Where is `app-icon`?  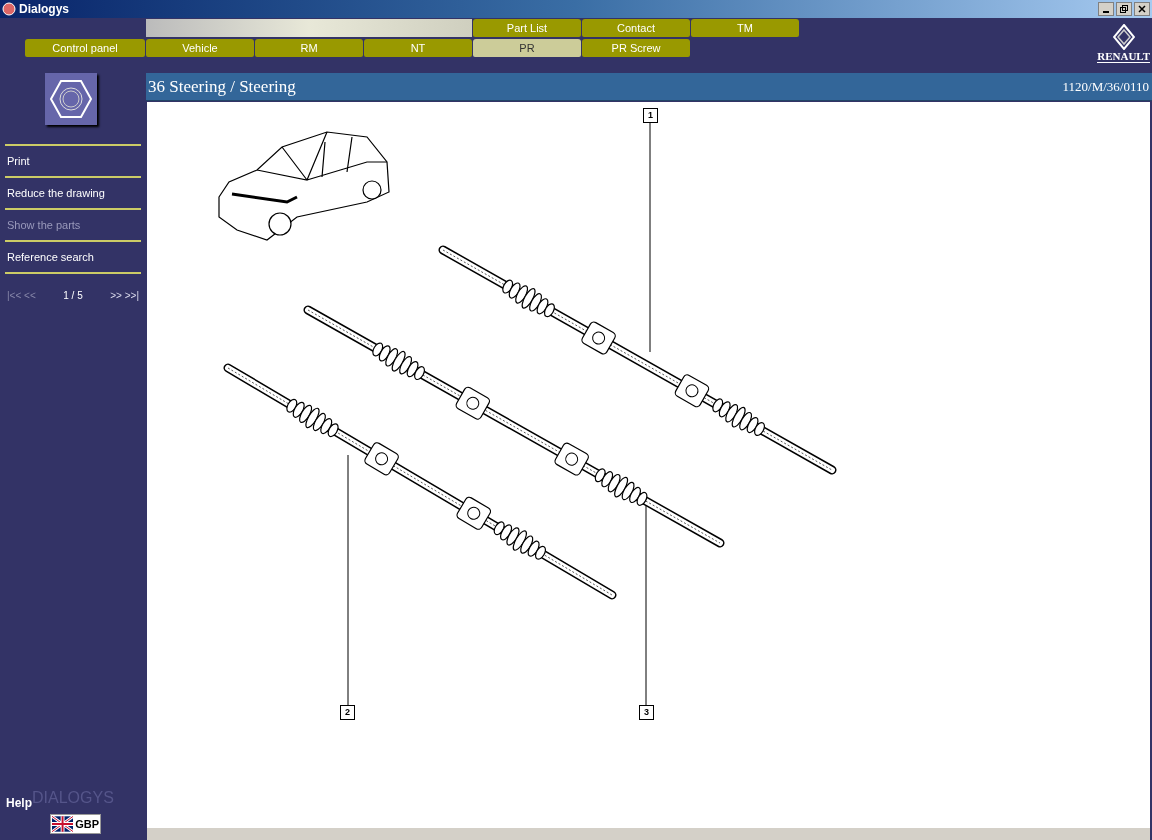
app-icon is located at coordinates (9, 9).